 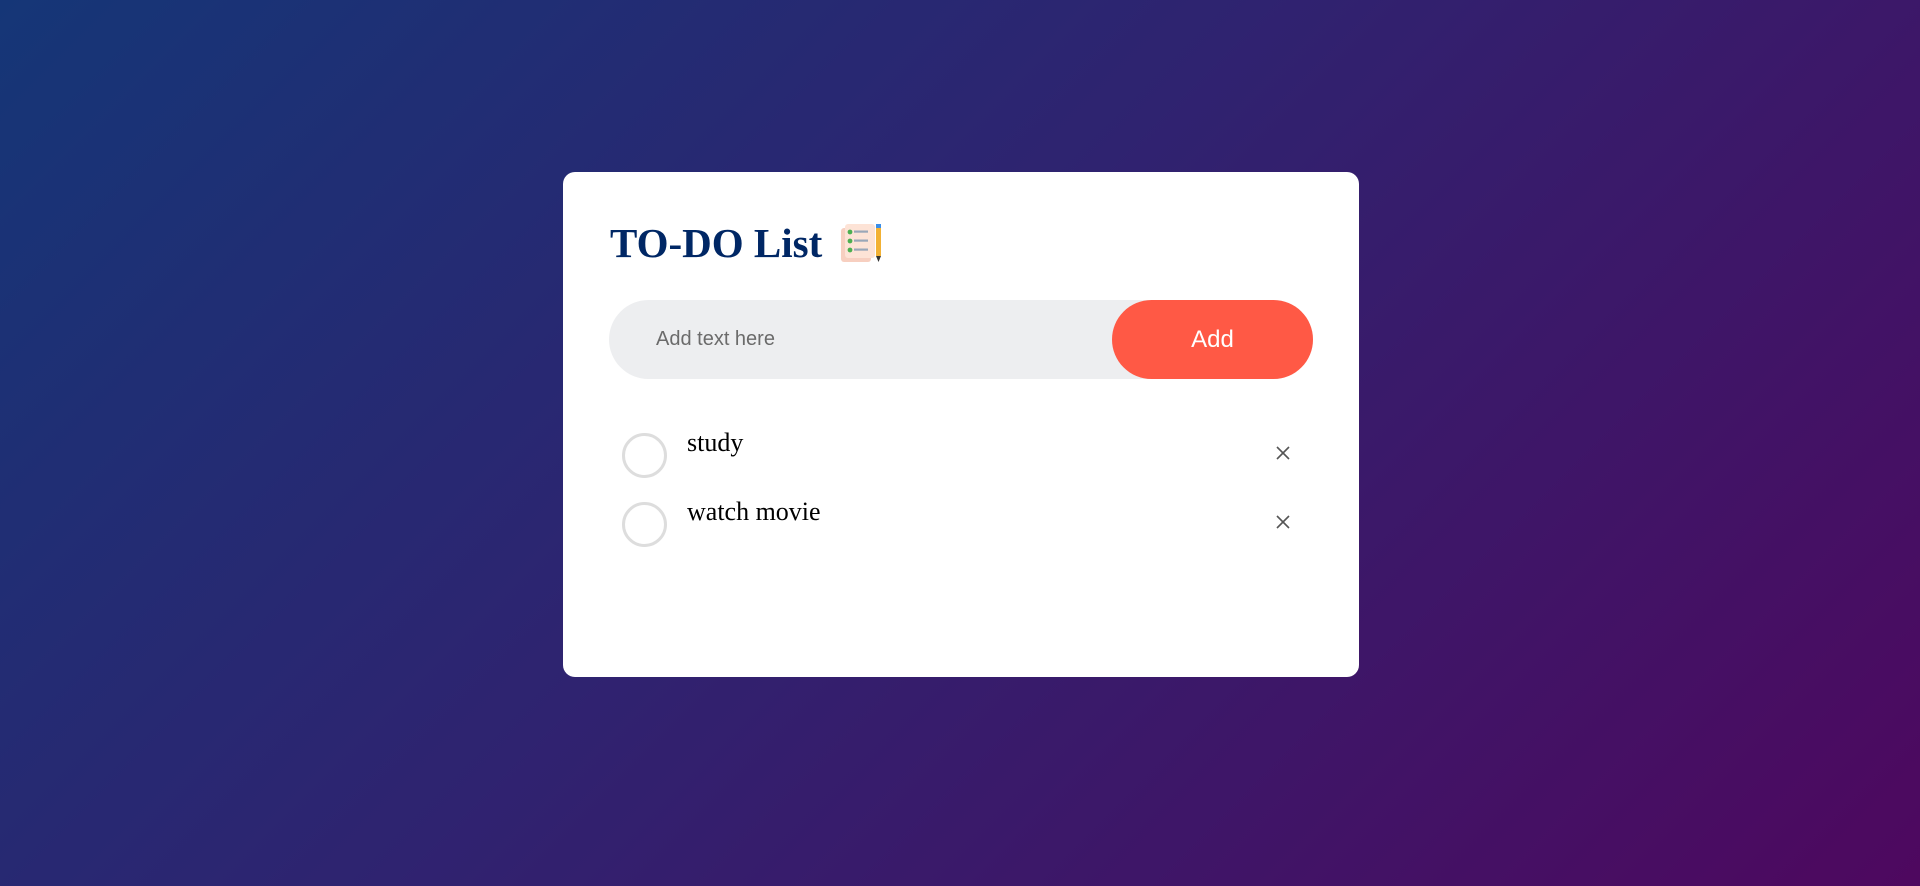 What do you see at coordinates (754, 511) in the screenshot?
I see `task-text: watch movie` at bounding box center [754, 511].